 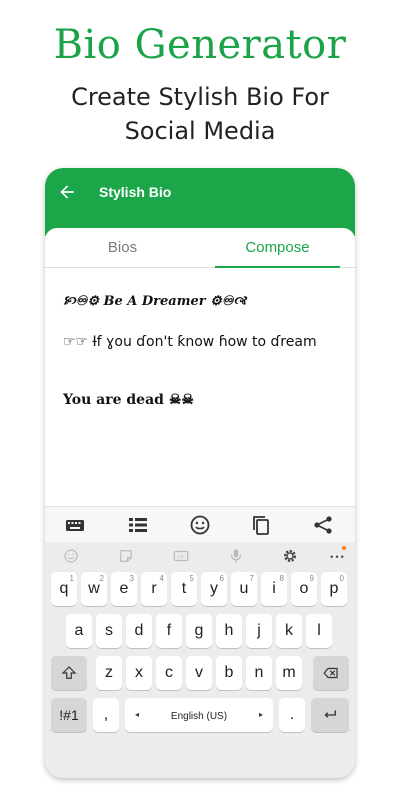 I want to click on key-d: d, so click(x=139, y=631).